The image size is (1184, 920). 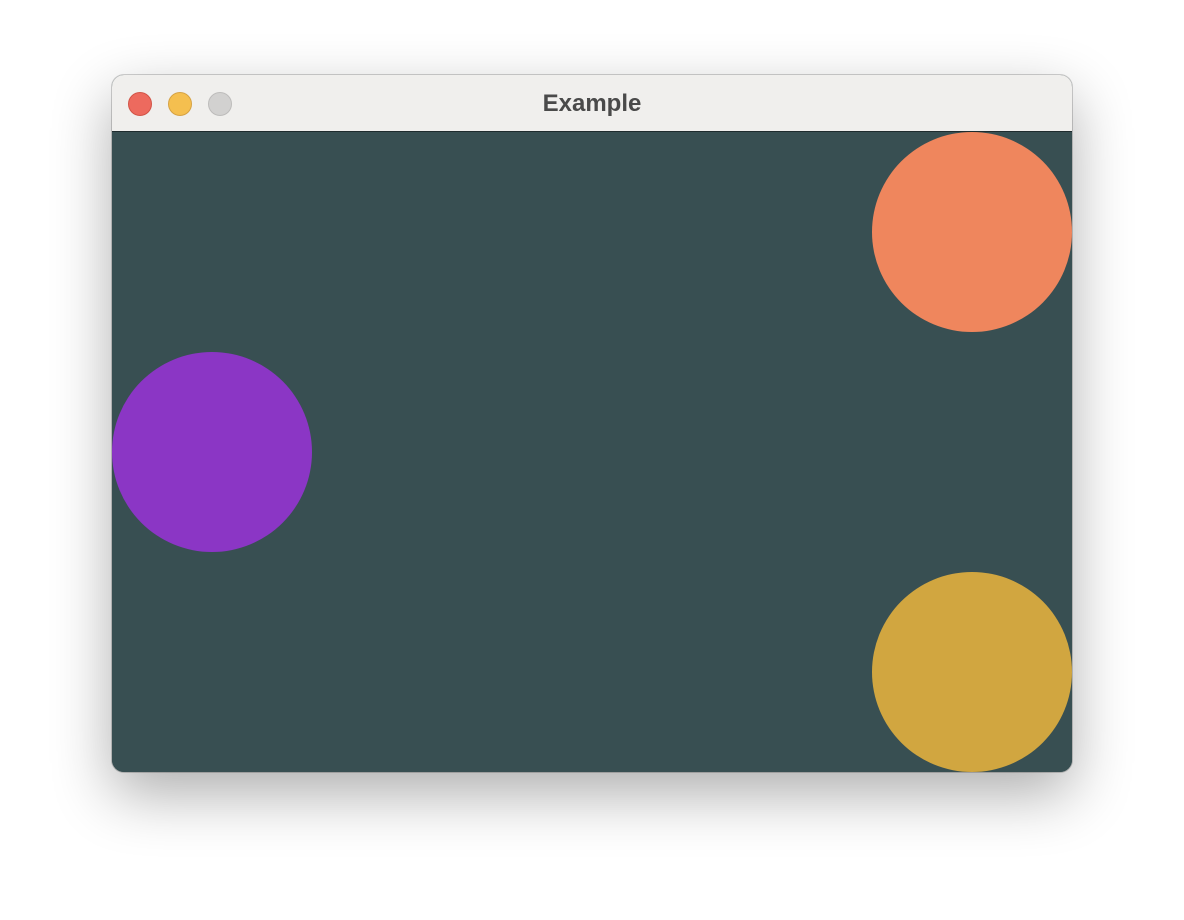 What do you see at coordinates (972, 672) in the screenshot?
I see `gold-circle` at bounding box center [972, 672].